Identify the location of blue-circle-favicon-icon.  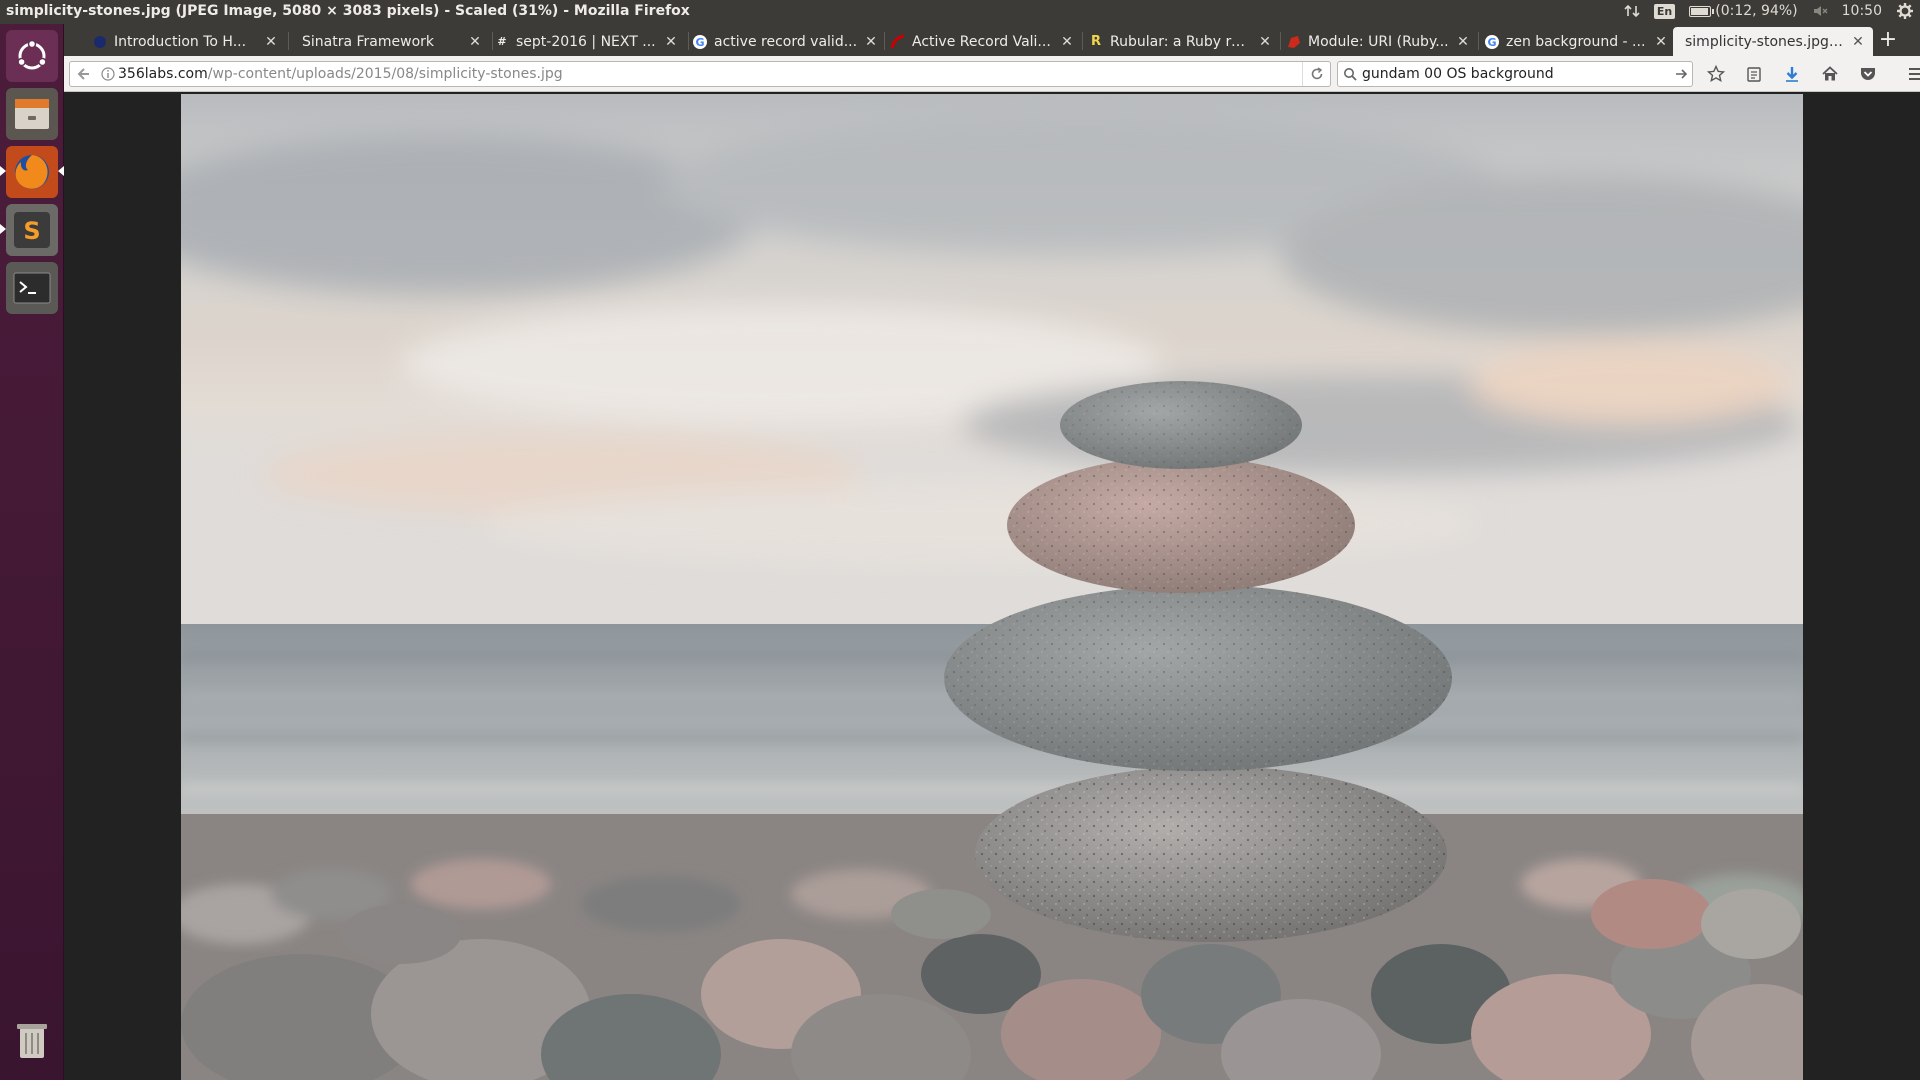
(100, 42).